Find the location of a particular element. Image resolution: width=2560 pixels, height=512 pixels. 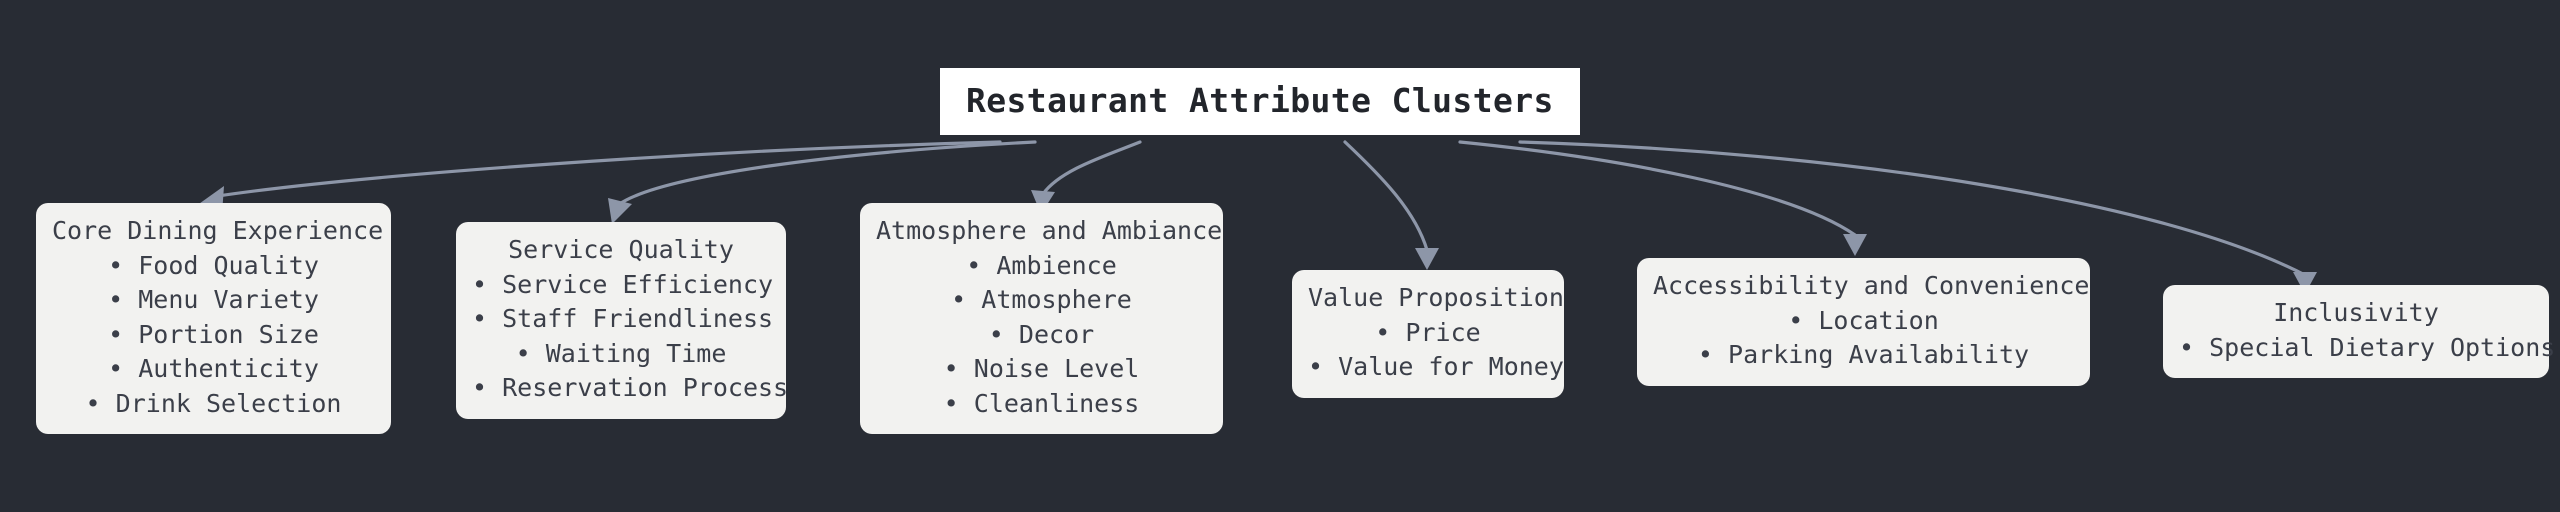

cluster-item: • Value for Money is located at coordinates (1436, 366).